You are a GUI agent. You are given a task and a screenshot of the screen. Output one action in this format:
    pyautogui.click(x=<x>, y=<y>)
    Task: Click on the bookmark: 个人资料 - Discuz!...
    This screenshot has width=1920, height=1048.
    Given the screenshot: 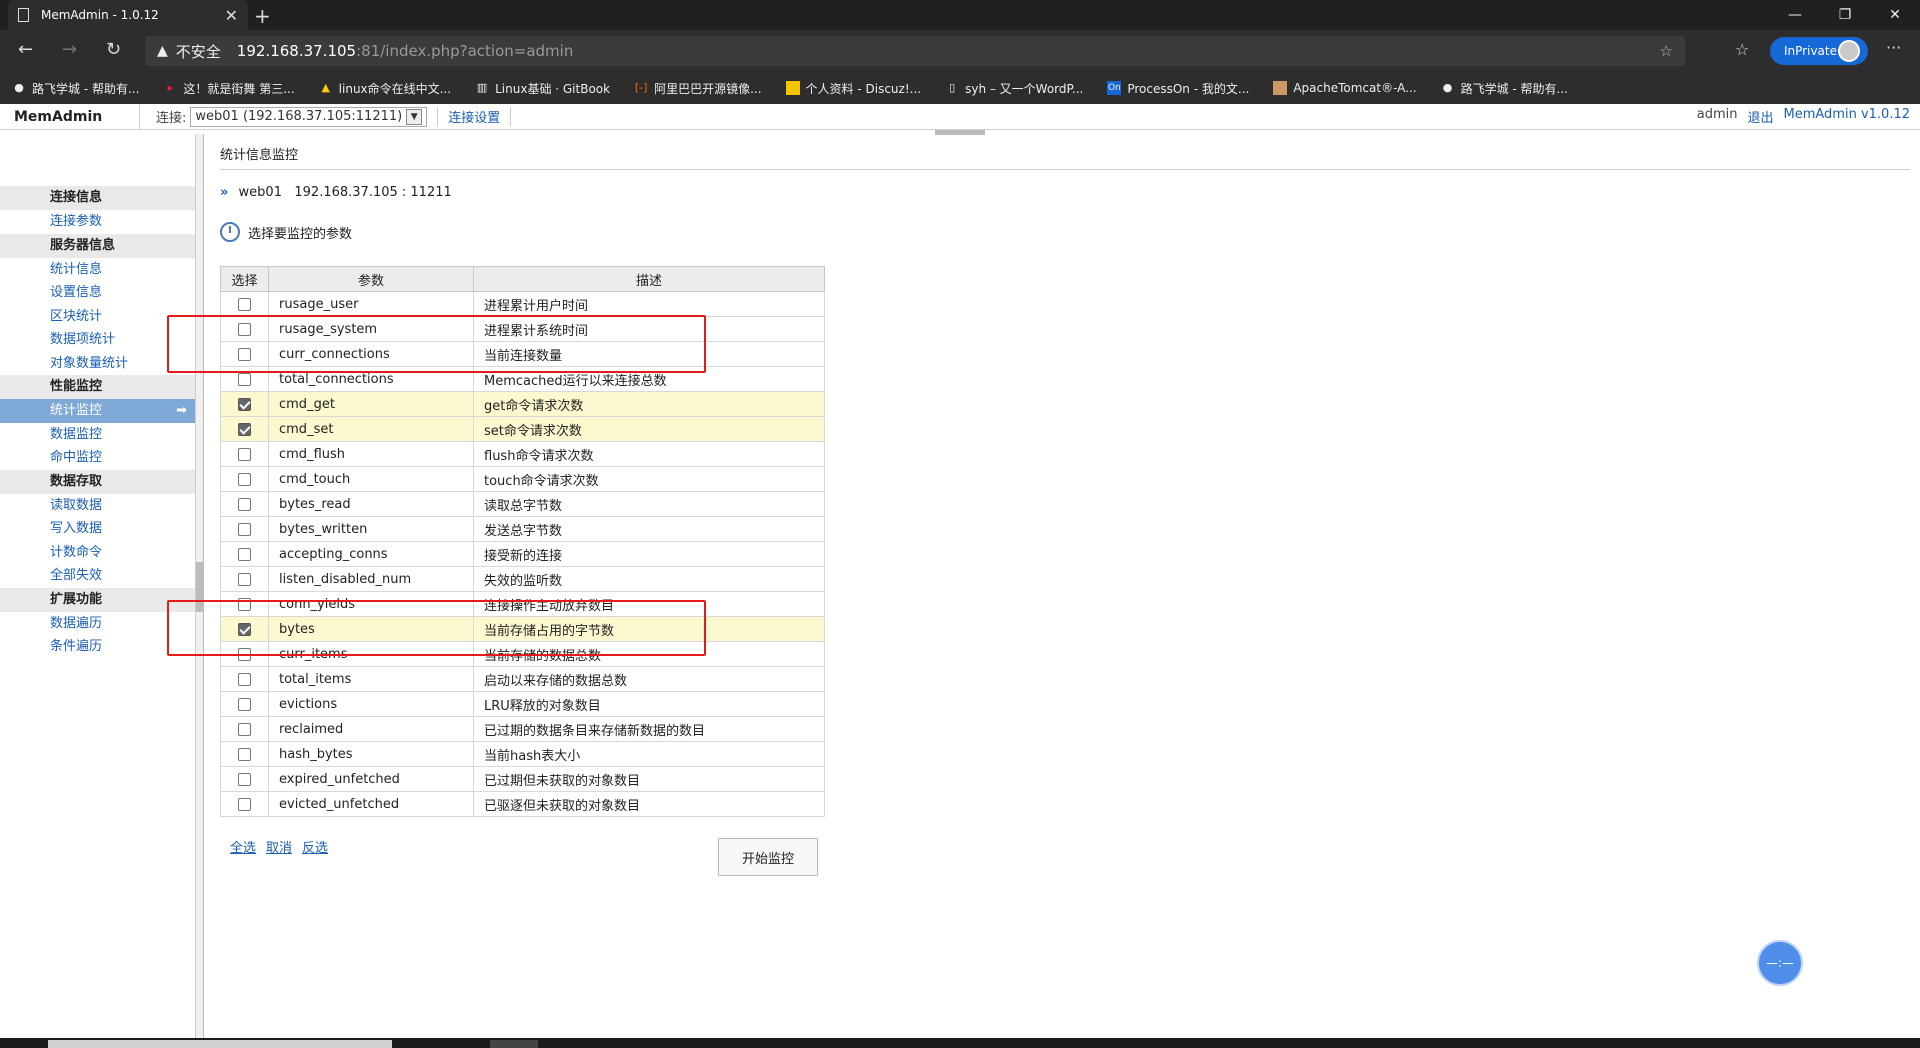 What is the action you would take?
    pyautogui.click(x=853, y=88)
    